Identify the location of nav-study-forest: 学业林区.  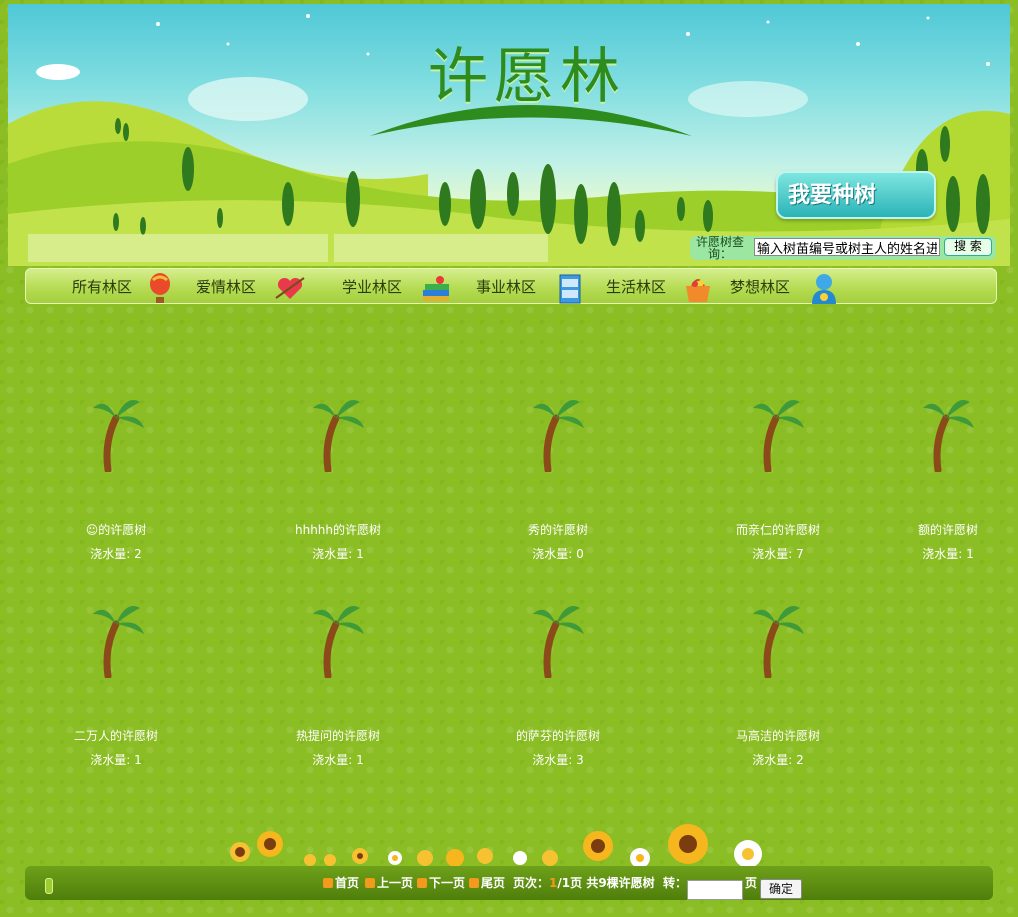
(372, 287).